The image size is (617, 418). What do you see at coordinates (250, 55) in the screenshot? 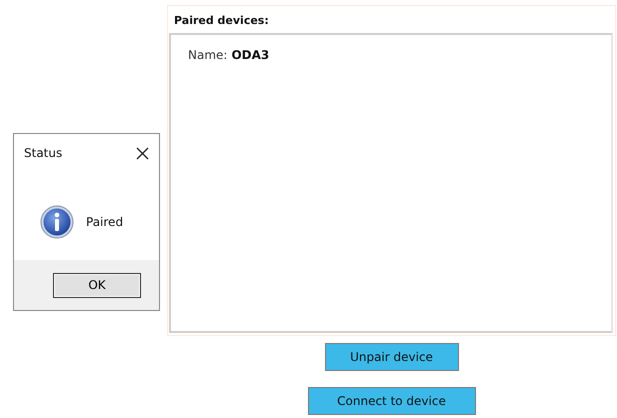
I see `device-name: ODA3` at bounding box center [250, 55].